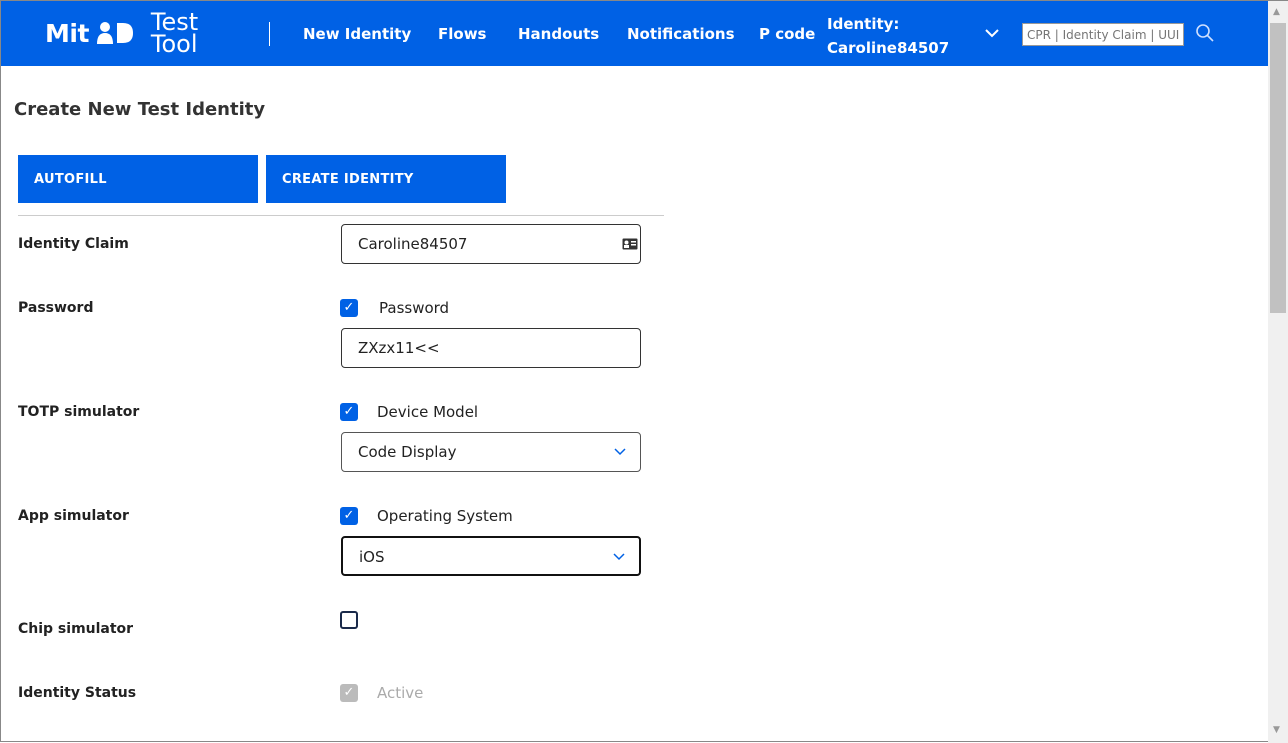 Image resolution: width=1288 pixels, height=743 pixels. What do you see at coordinates (56, 308) in the screenshot?
I see `password-label: Password` at bounding box center [56, 308].